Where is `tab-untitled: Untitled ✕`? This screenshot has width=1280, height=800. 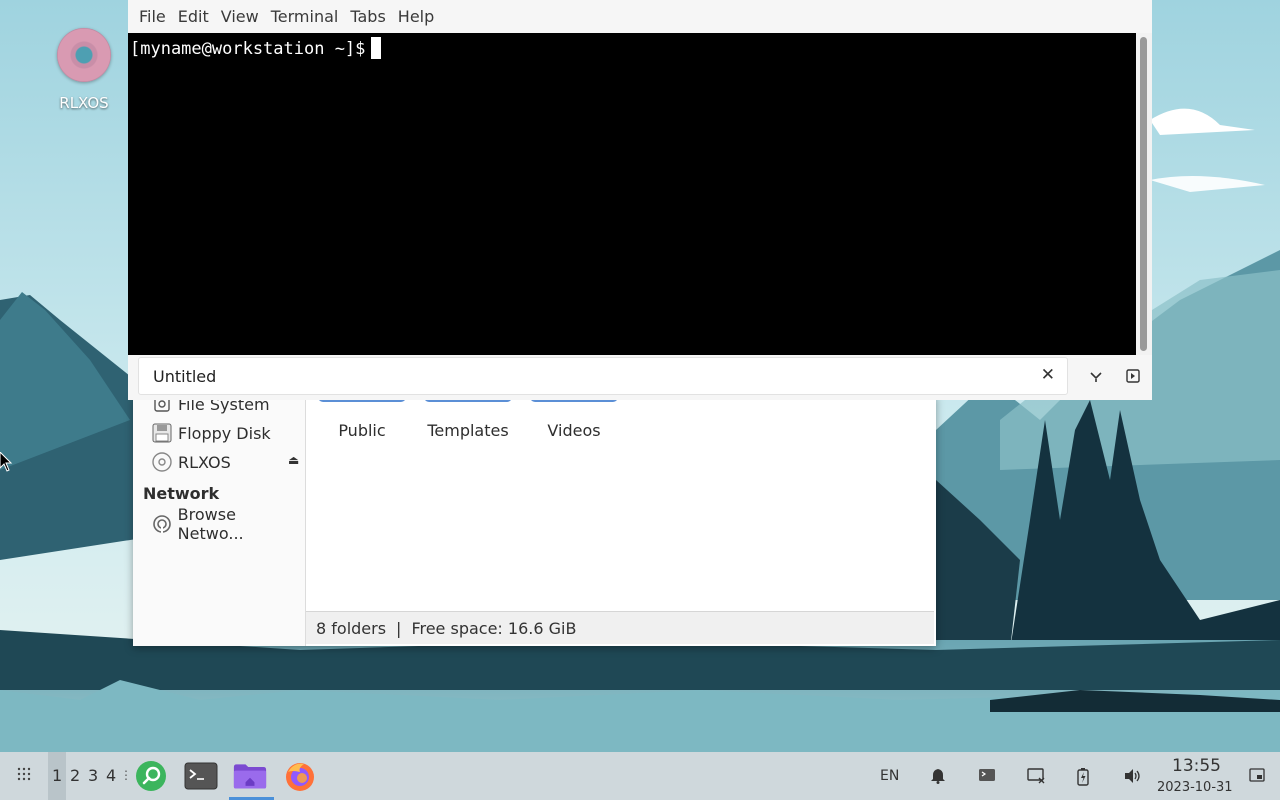 tab-untitled: Untitled ✕ is located at coordinates (603, 376).